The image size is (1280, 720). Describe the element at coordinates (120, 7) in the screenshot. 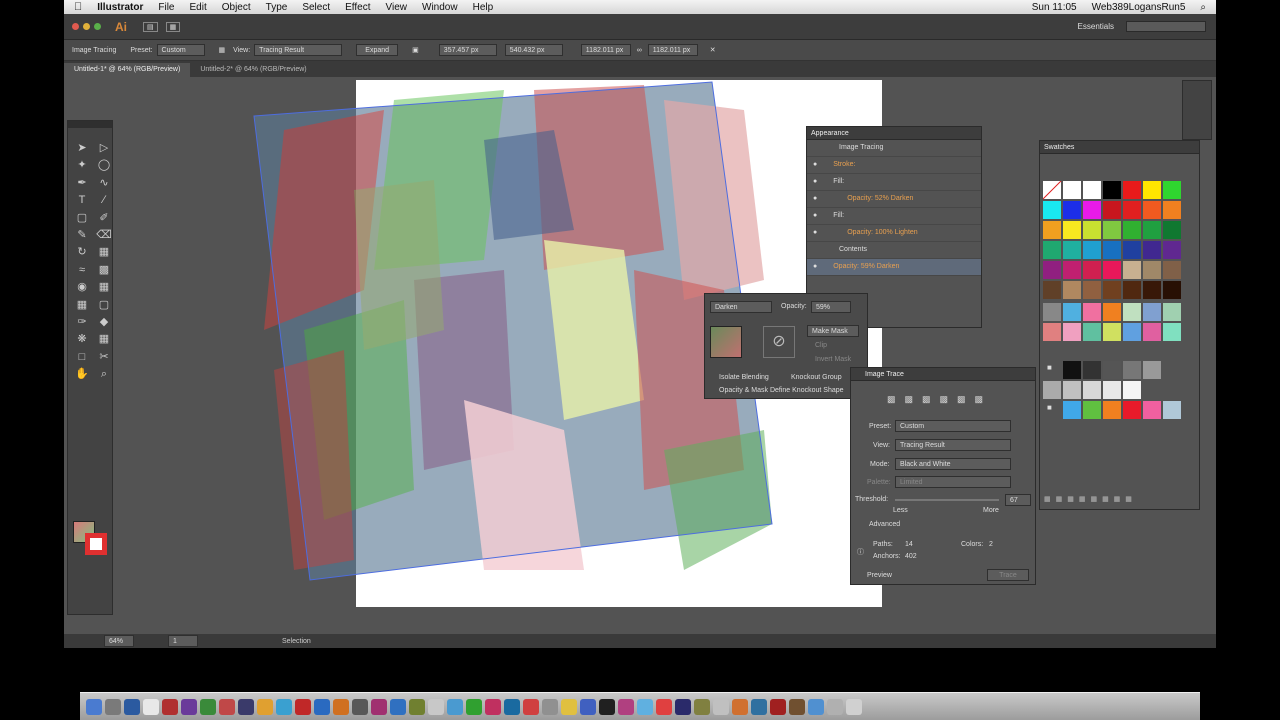

I see `app-menu: Illustrator` at that location.